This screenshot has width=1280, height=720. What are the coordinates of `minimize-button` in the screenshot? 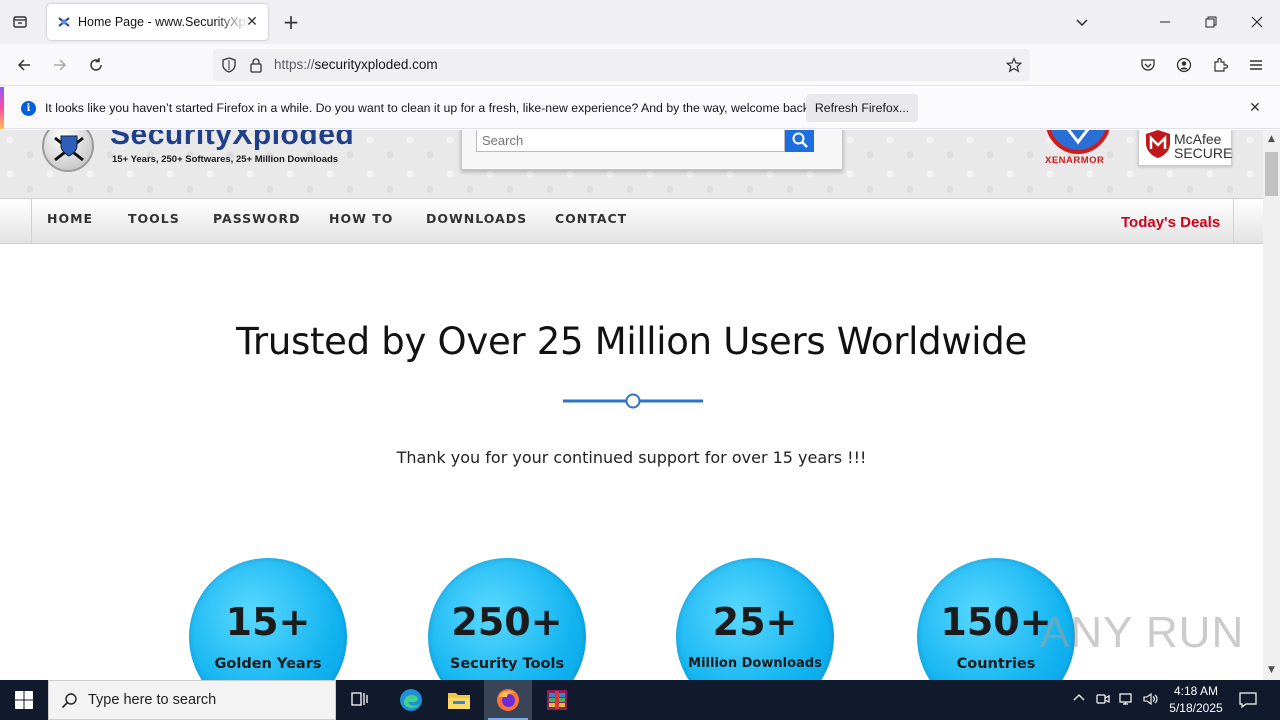 It's located at (1165, 22).